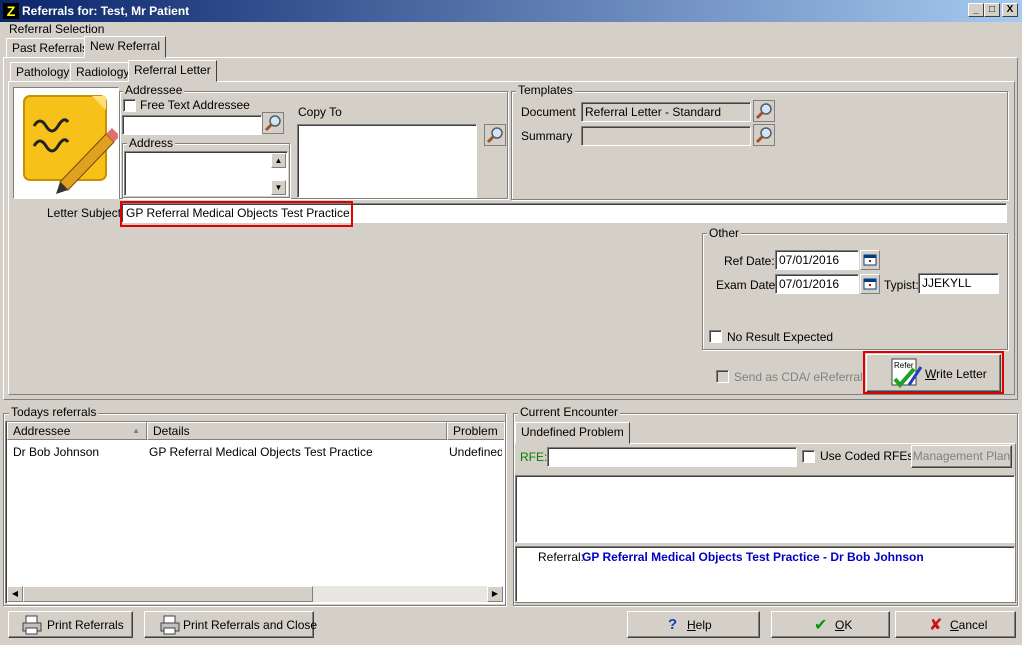  What do you see at coordinates (867, 456) in the screenshot?
I see `use-coded-rfes-label: Use Coded RFEs` at bounding box center [867, 456].